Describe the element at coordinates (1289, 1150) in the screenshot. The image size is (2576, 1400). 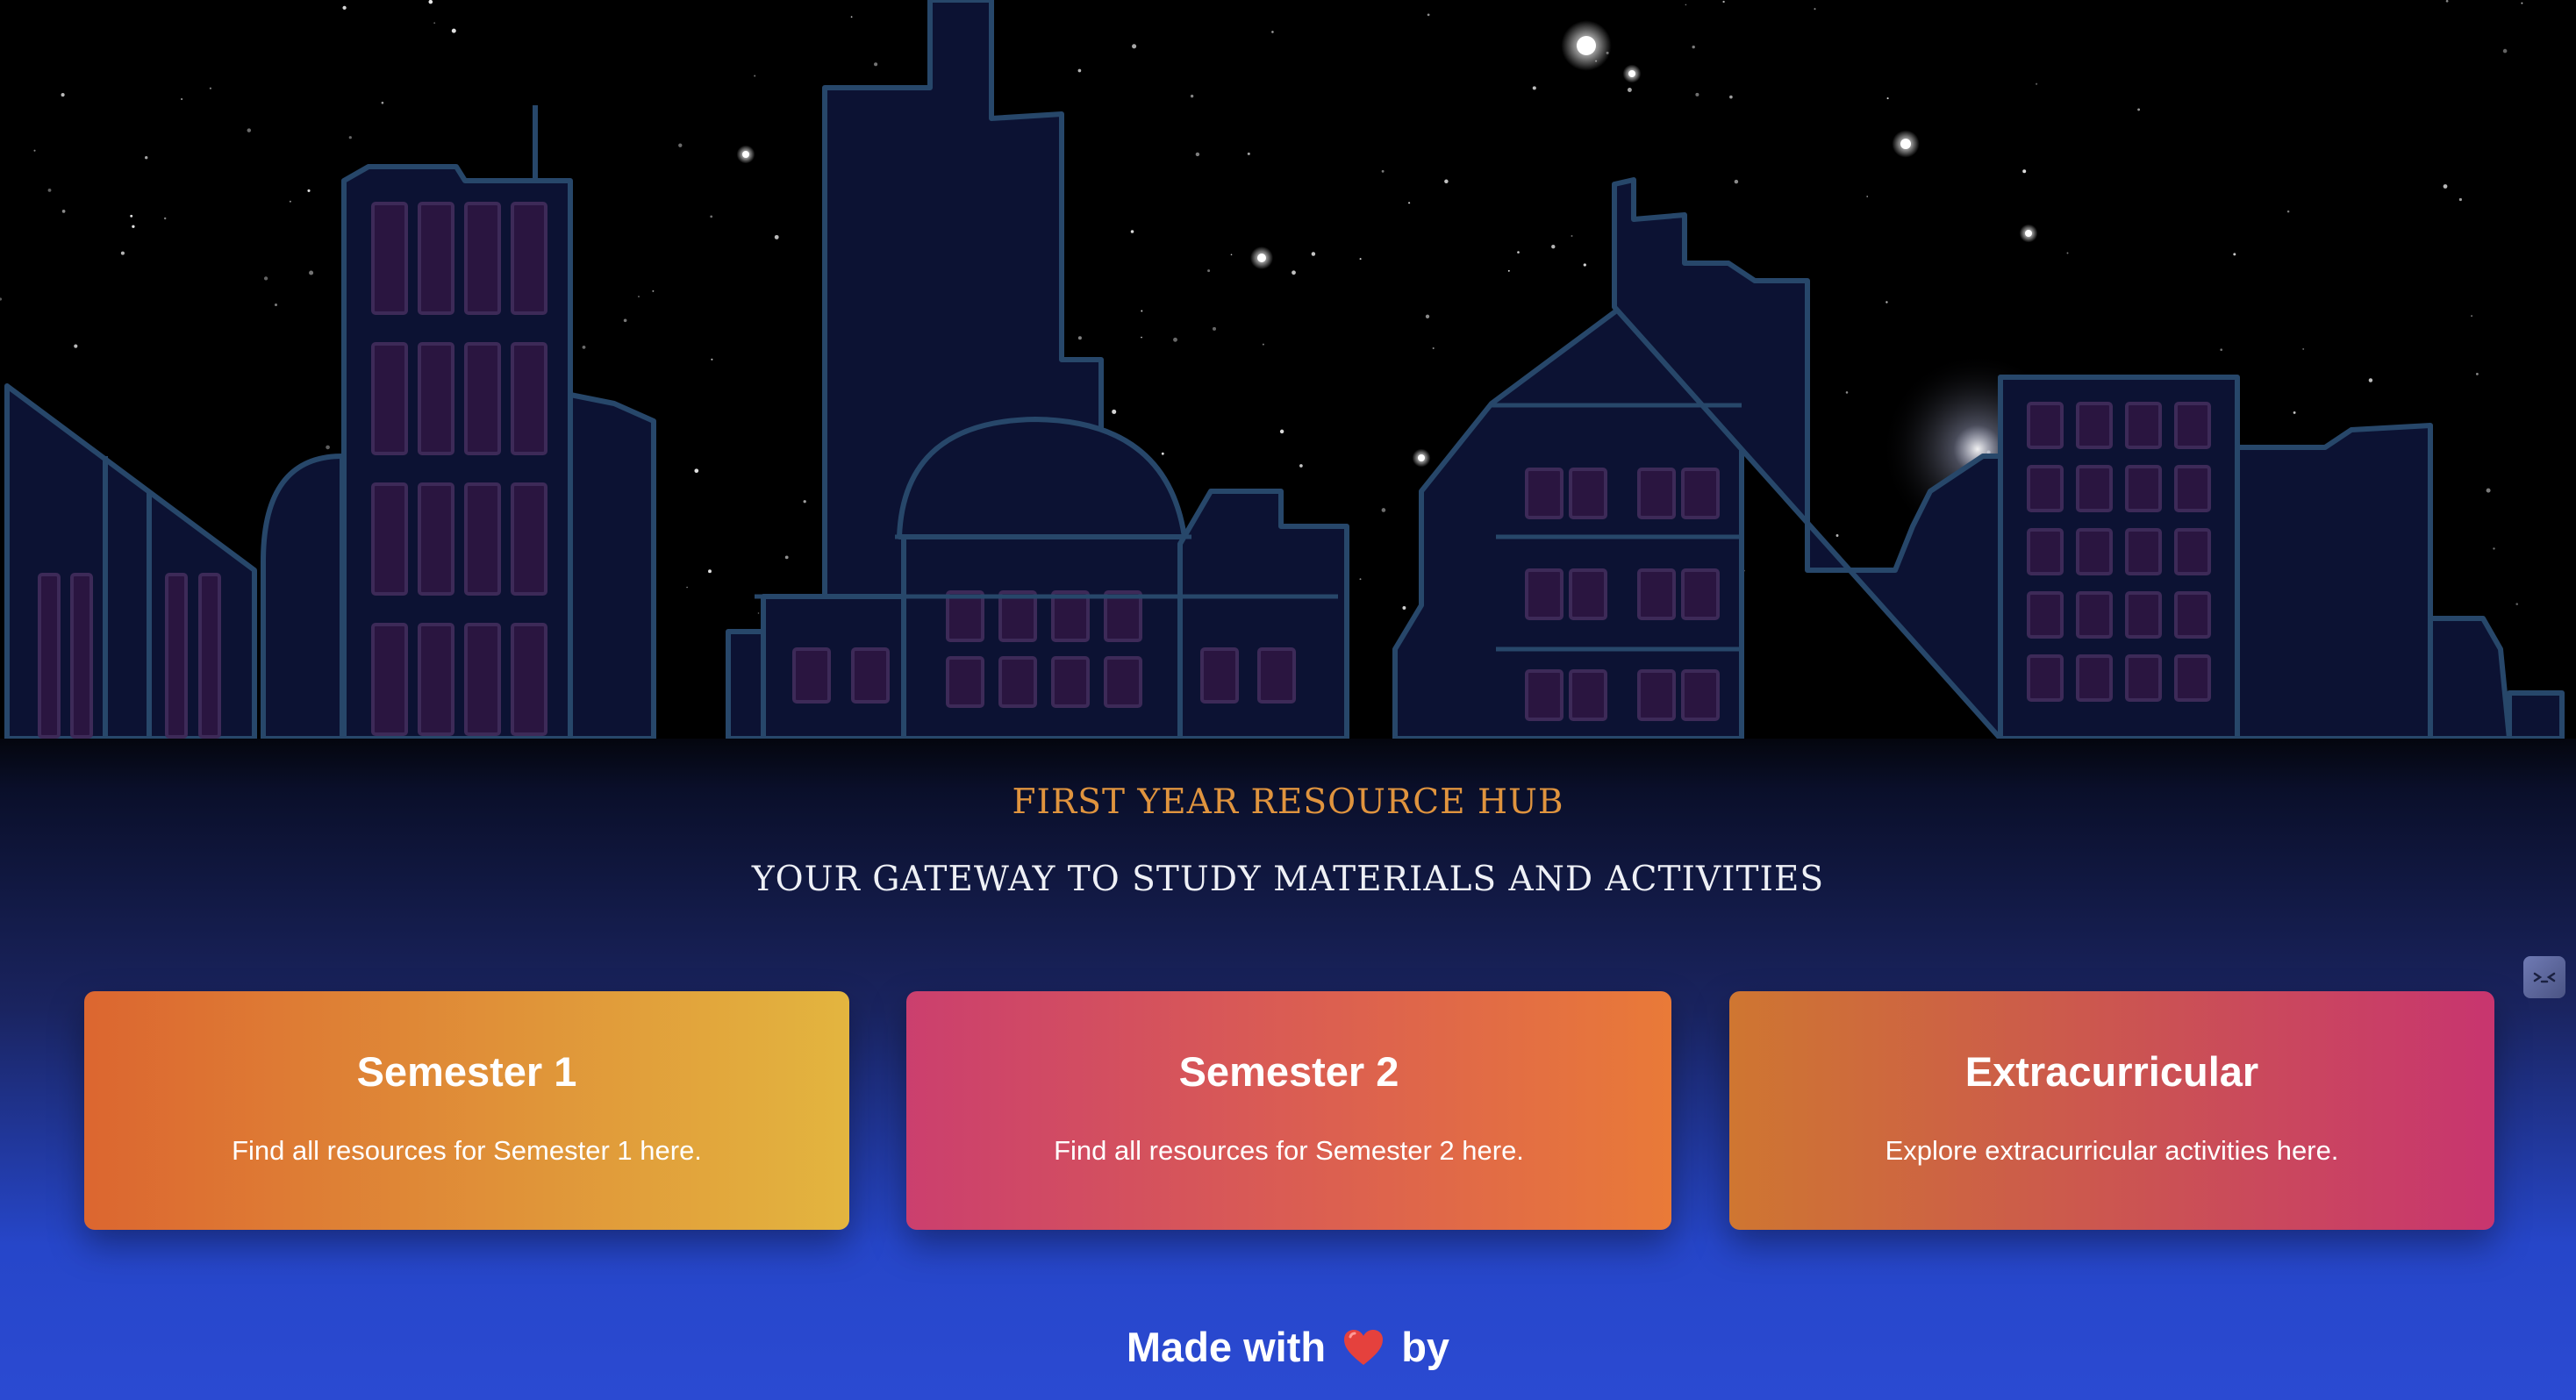
I see `card-description: Find all resources for Semester 2 here.` at that location.